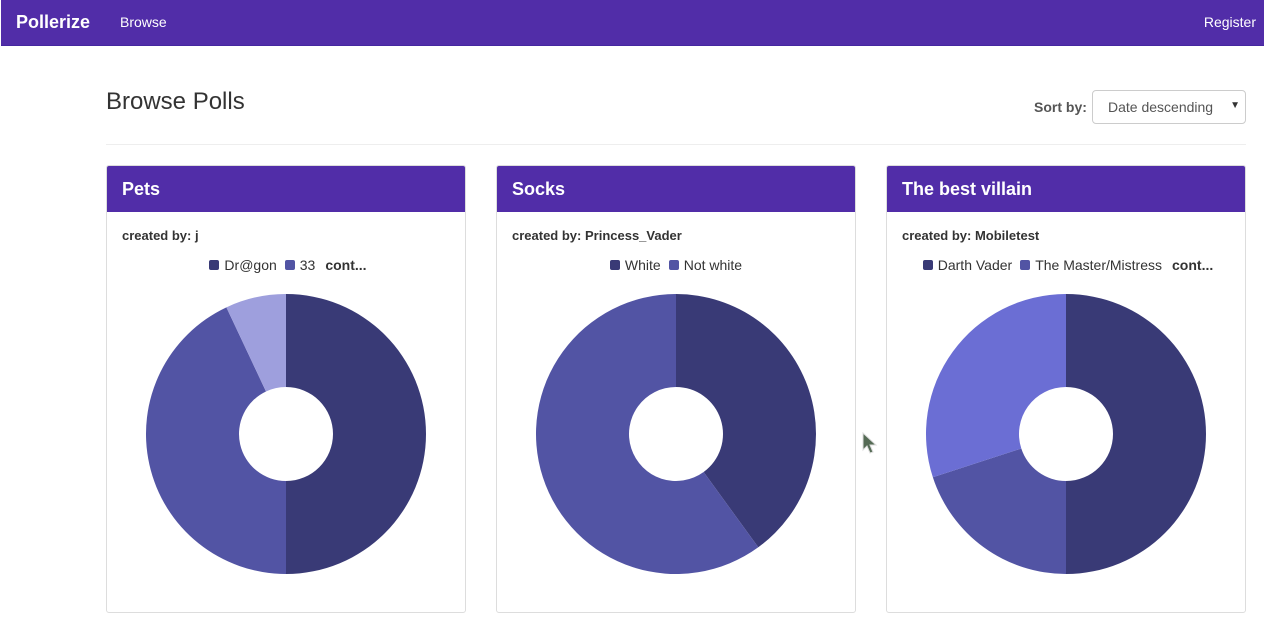 The height and width of the screenshot is (632, 1264). Describe the element at coordinates (1235, 105) in the screenshot. I see `chevron-down-icon: ▼` at that location.